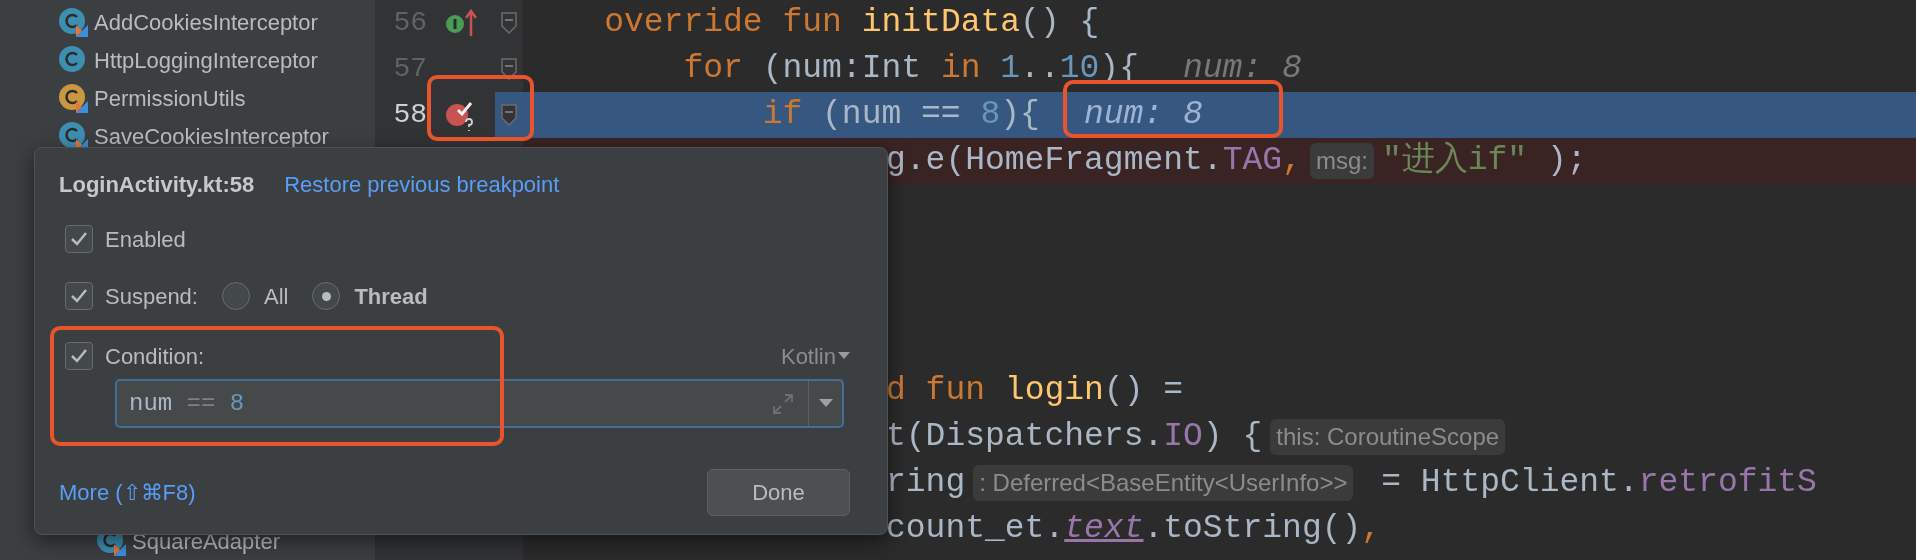 The width and height of the screenshot is (1916, 560). Describe the element at coordinates (276, 296) in the screenshot. I see `radio-label: All` at that location.